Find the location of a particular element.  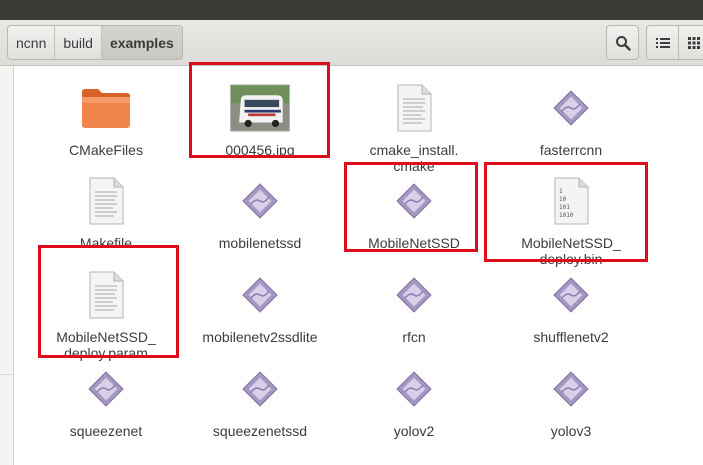

file-item-cmake-install-cmake: cmake_install. cmake is located at coordinates (414, 126).